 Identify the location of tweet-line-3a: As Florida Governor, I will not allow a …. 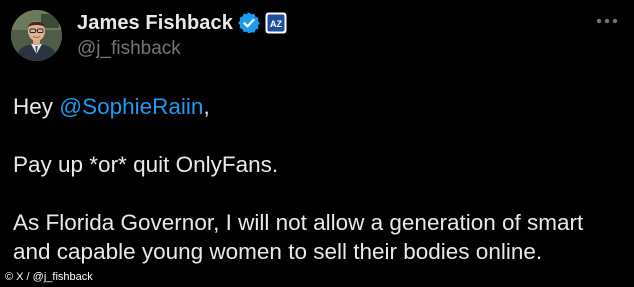
(298, 222).